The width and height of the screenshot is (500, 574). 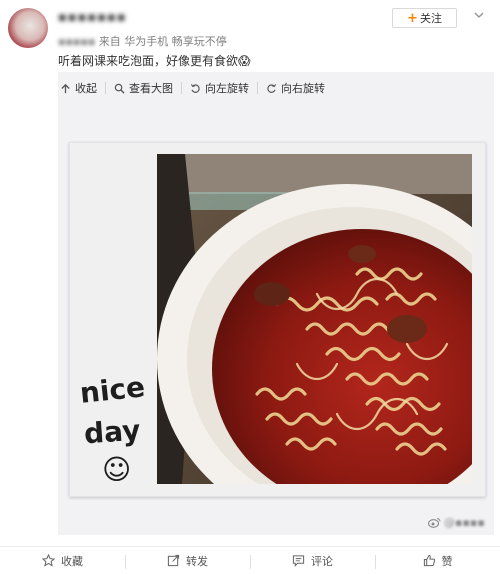 I want to click on rotate-right-button: 向右旋转, so click(x=295, y=88).